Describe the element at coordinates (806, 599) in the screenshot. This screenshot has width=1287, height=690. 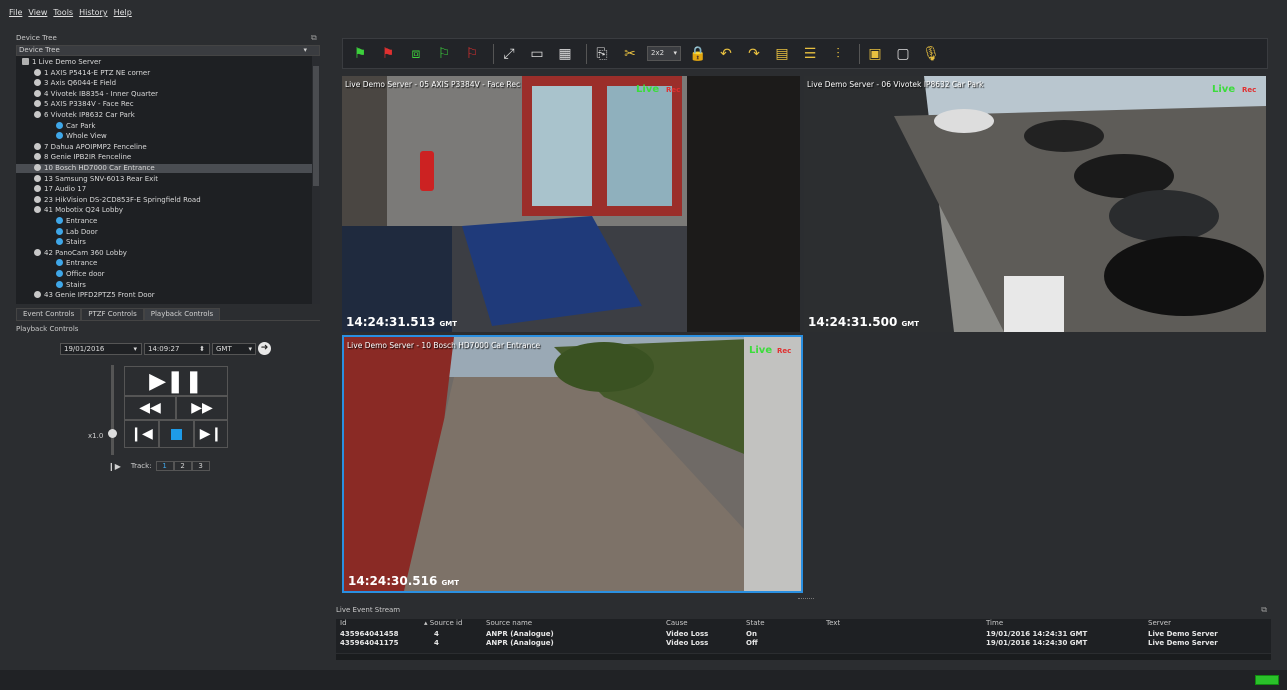
I see `splitter-handle` at that location.